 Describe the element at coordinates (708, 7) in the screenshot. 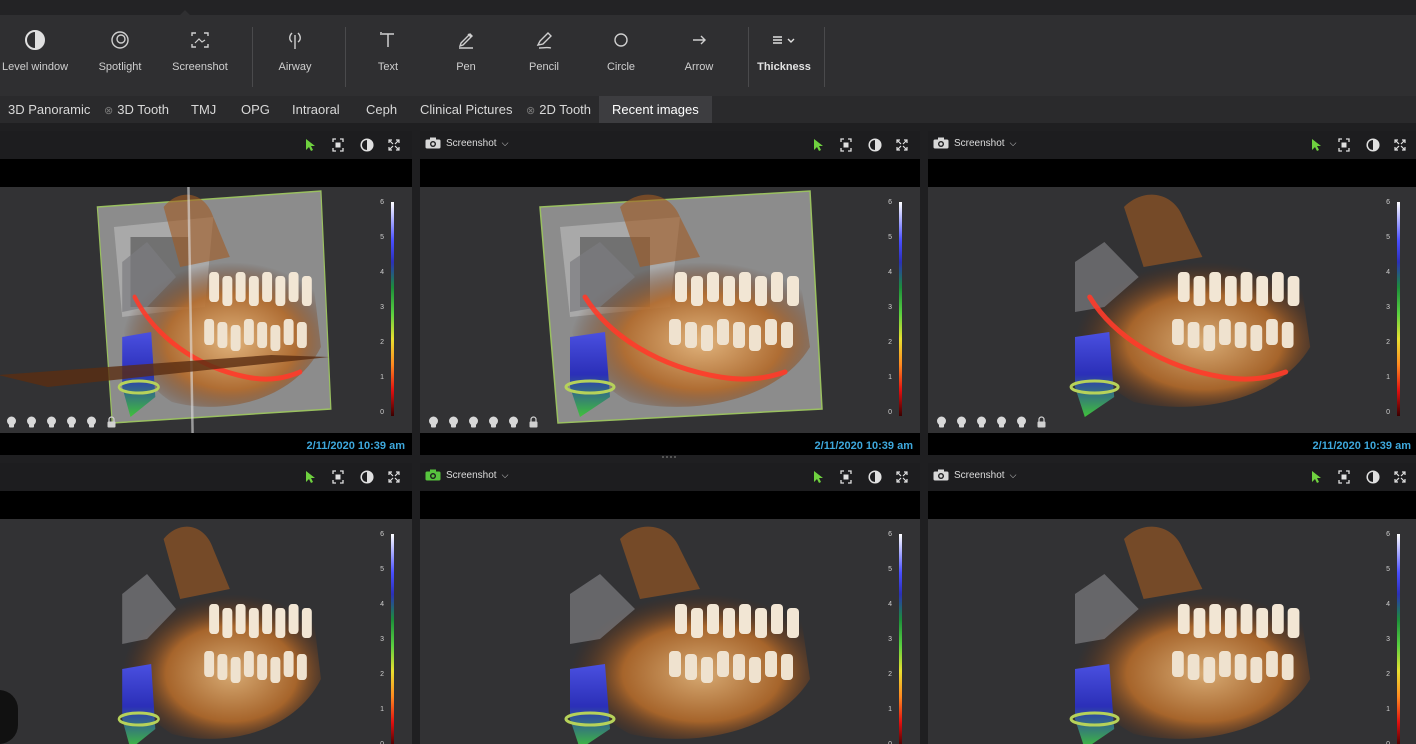

I see `title-strip` at that location.